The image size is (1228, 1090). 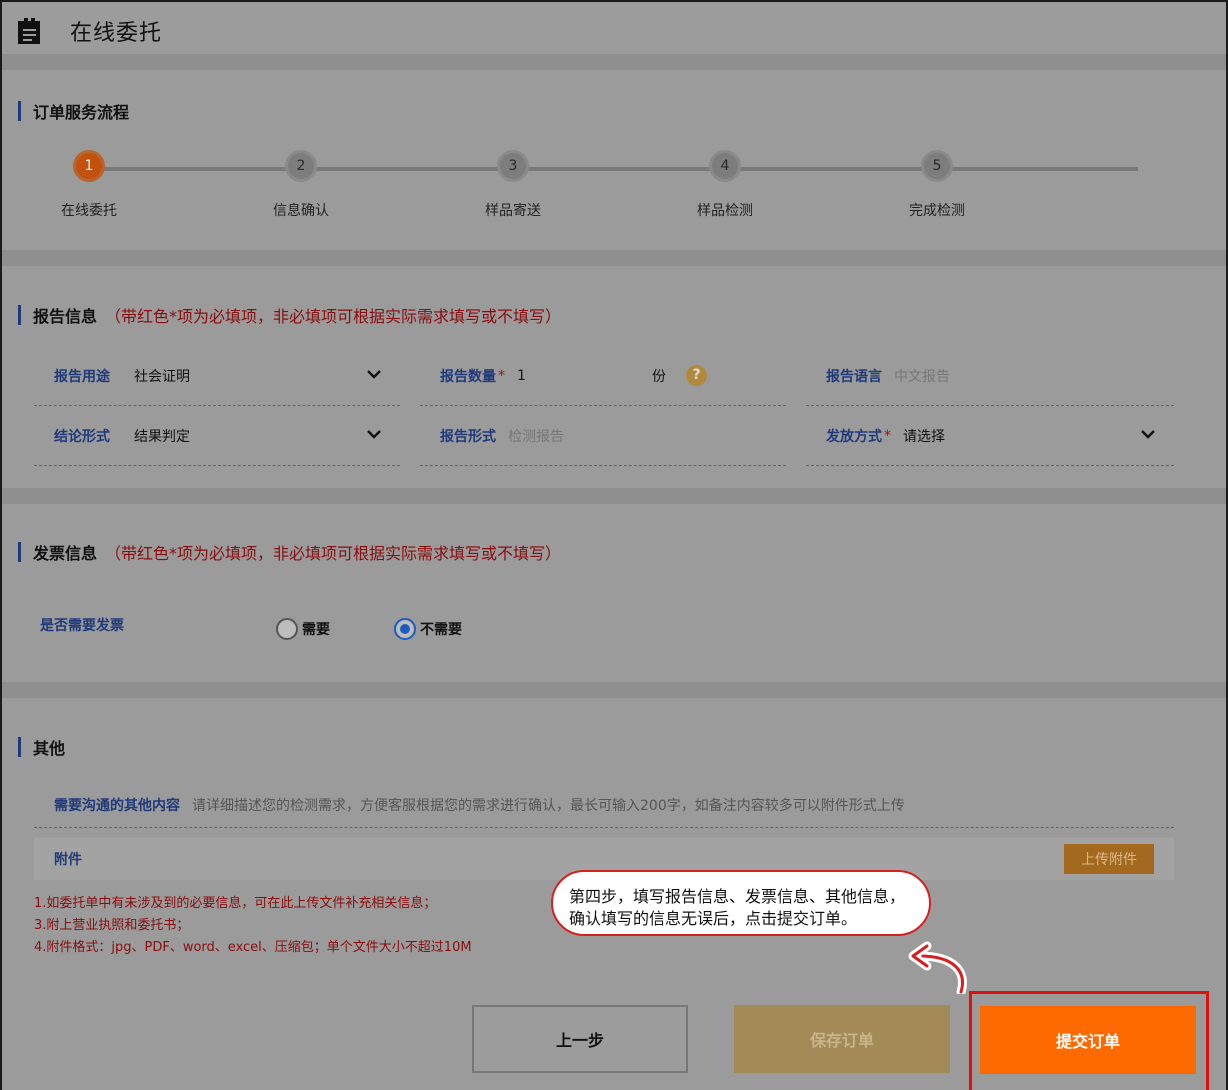 I want to click on curved-arrow-icon, so click(x=937, y=967).